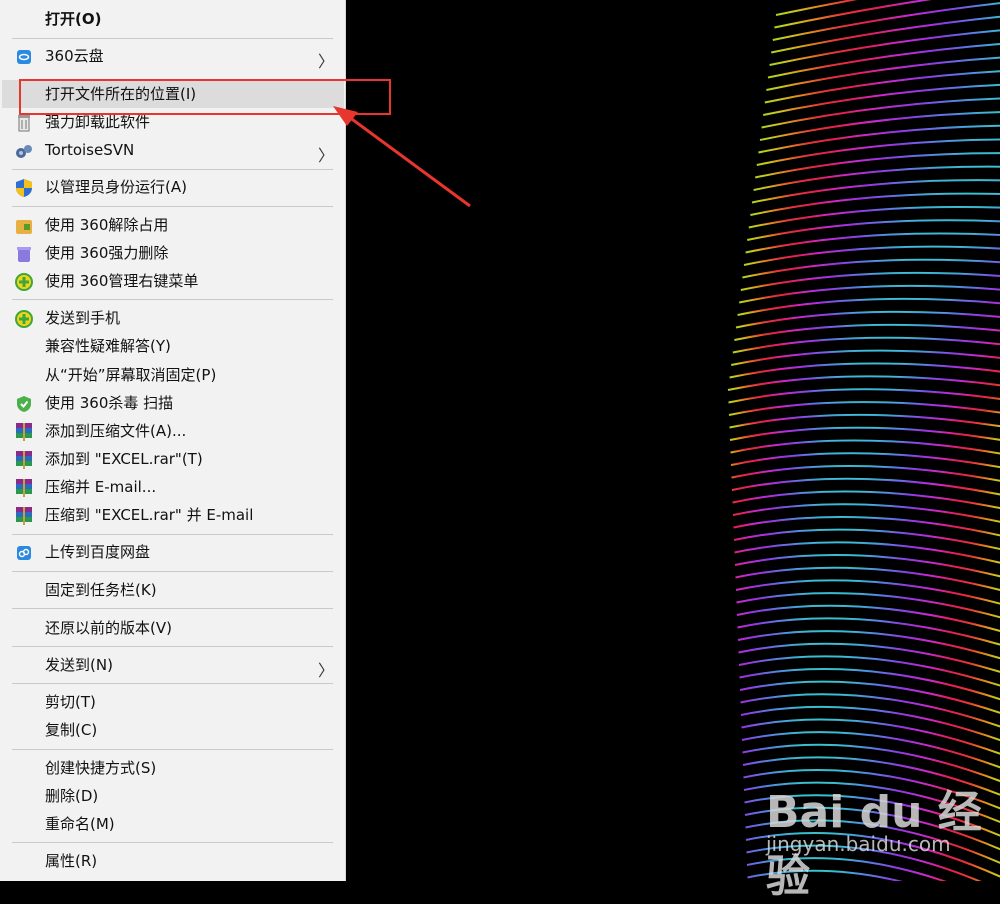  What do you see at coordinates (858, 844) in the screenshot?
I see `watermark-site: jingyan.baidu.com` at bounding box center [858, 844].